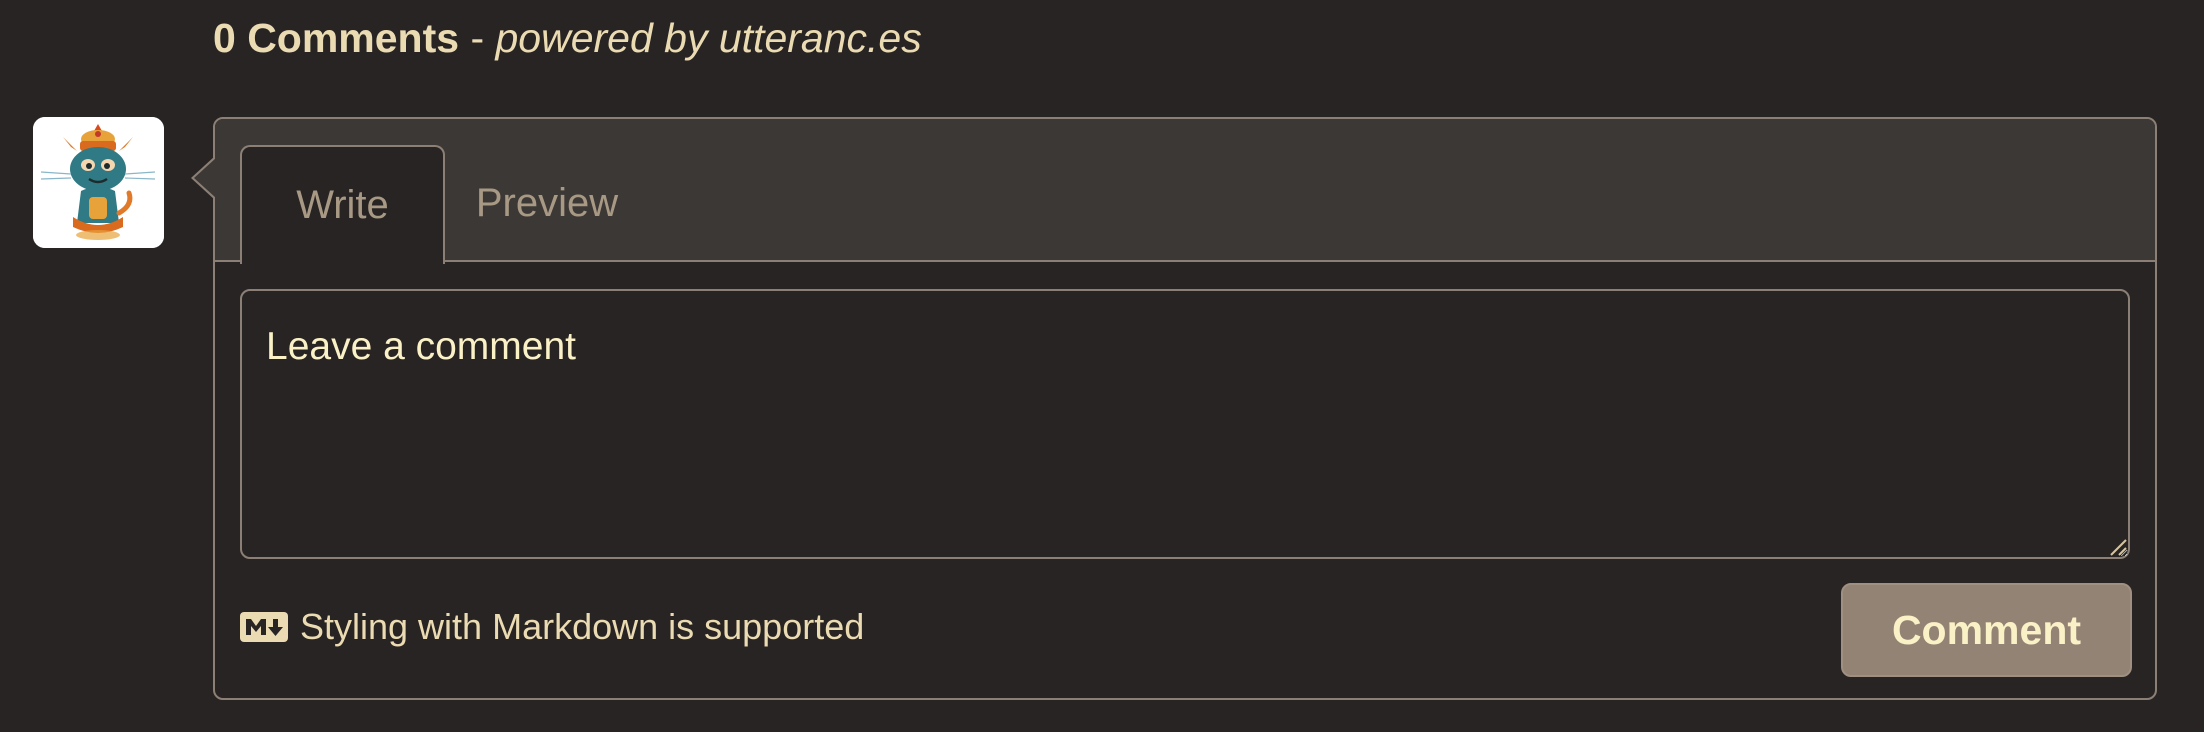  I want to click on tab-write: Write, so click(342, 204).